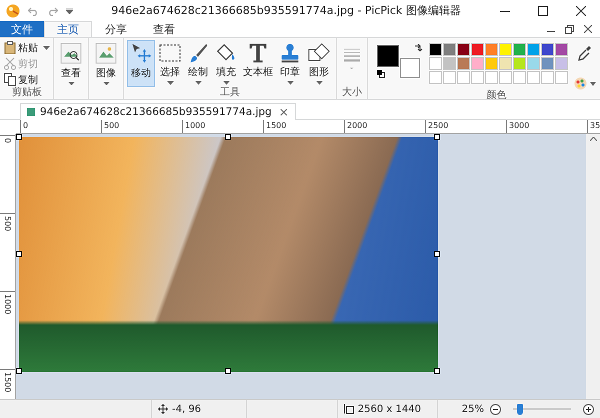  What do you see at coordinates (319, 53) in the screenshot?
I see `shapes-icon` at bounding box center [319, 53].